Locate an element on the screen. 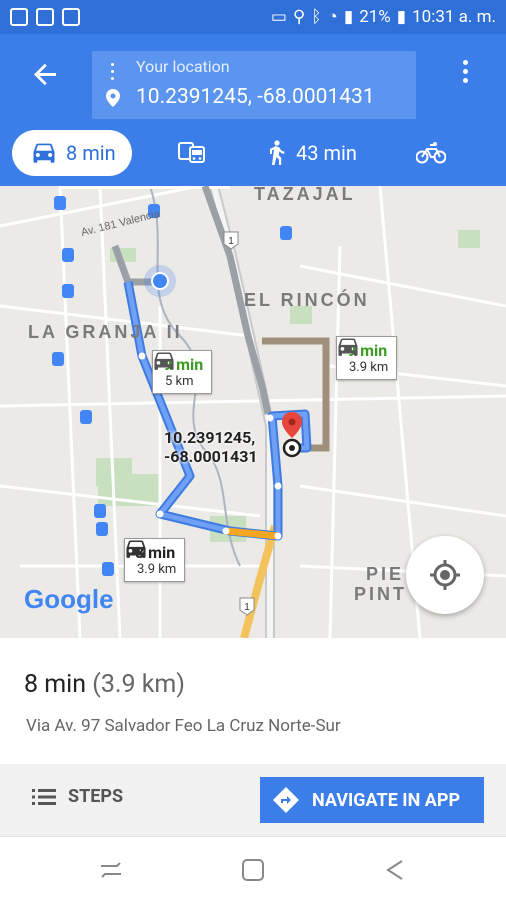  travel-mode-tabs: 8 min 43 min is located at coordinates (253, 153).